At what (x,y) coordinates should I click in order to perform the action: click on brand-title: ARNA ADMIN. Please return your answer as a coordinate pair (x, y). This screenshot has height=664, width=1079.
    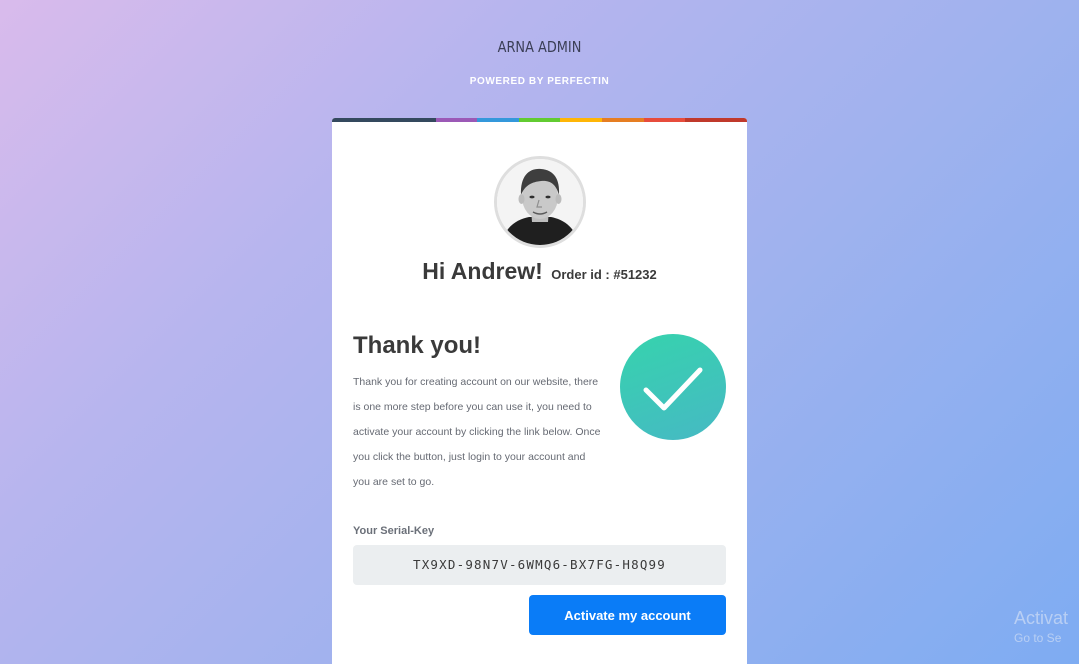
    Looking at the image, I should click on (539, 47).